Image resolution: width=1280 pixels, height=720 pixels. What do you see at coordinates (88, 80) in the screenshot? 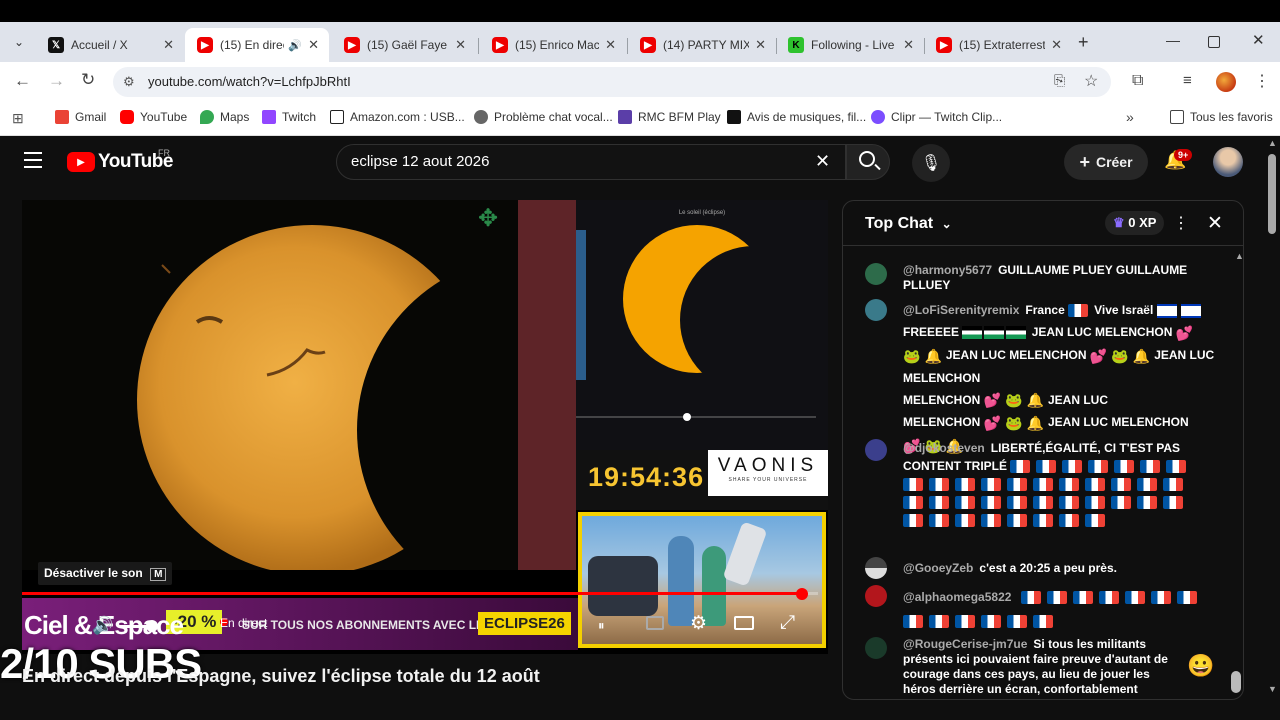
I see `reload-icon: ↻` at bounding box center [88, 80].